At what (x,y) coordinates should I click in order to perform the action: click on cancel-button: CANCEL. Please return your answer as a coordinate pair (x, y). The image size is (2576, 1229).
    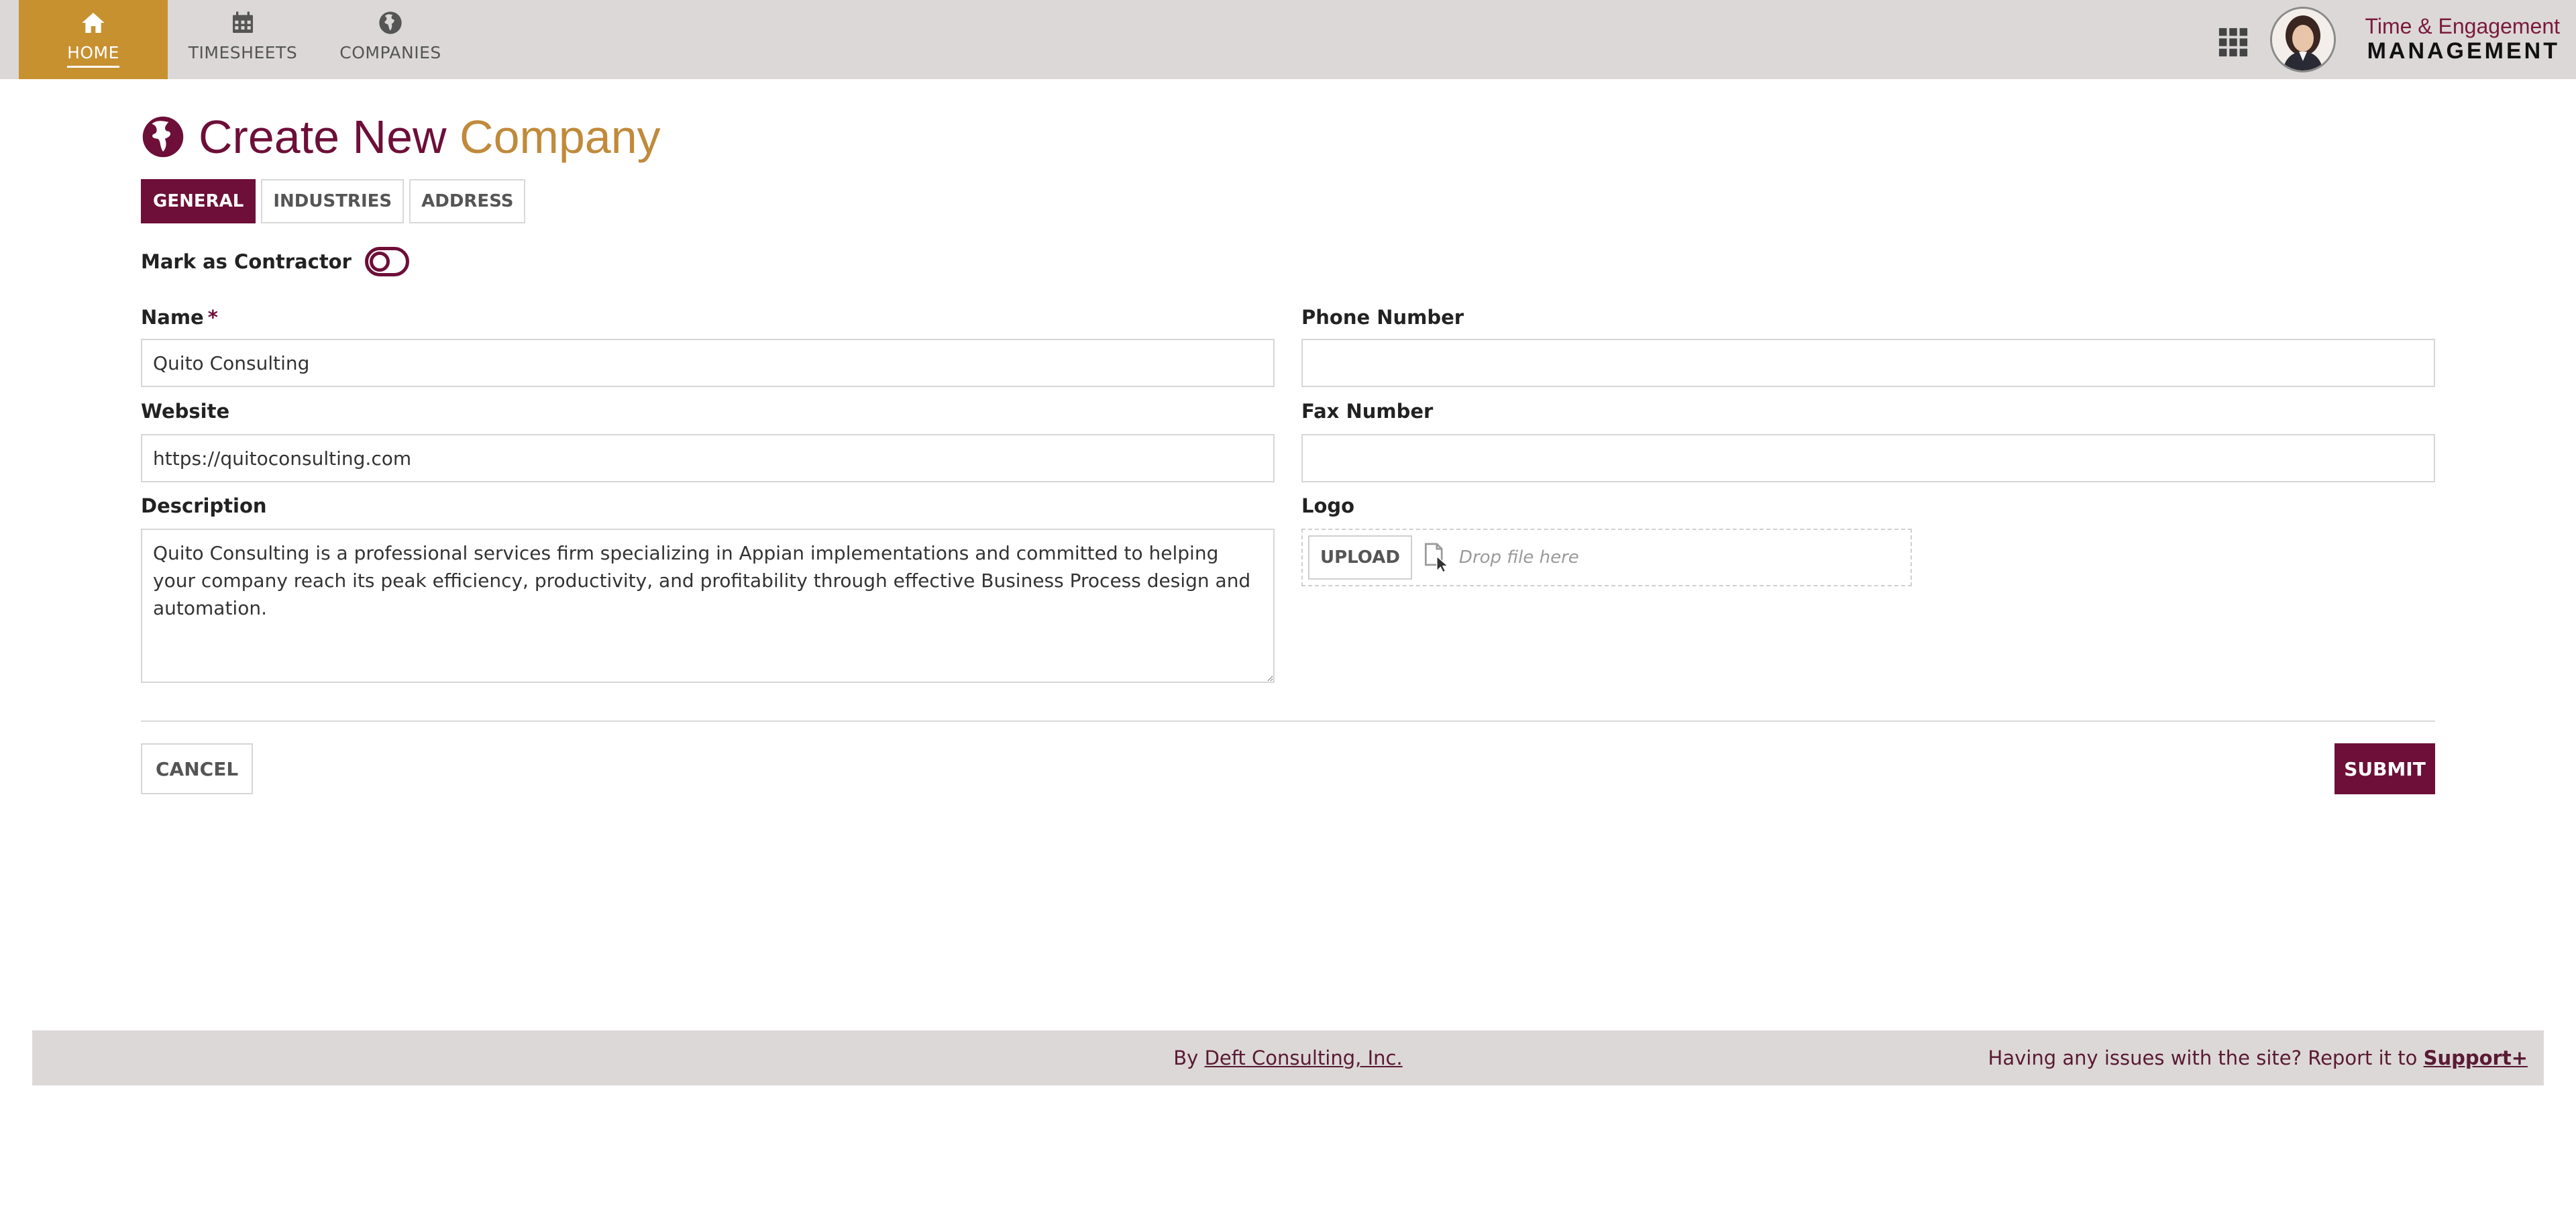
    Looking at the image, I should click on (197, 769).